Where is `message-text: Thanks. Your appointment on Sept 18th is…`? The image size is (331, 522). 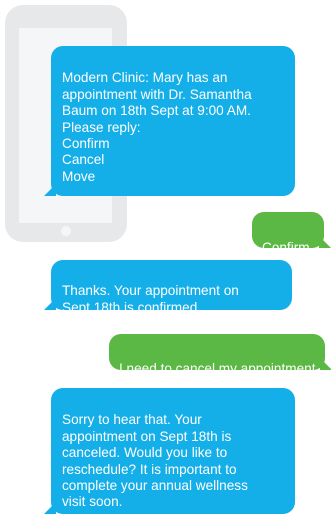
message-text: Thanks. Your appointment on Sept 18th is… is located at coordinates (150, 299).